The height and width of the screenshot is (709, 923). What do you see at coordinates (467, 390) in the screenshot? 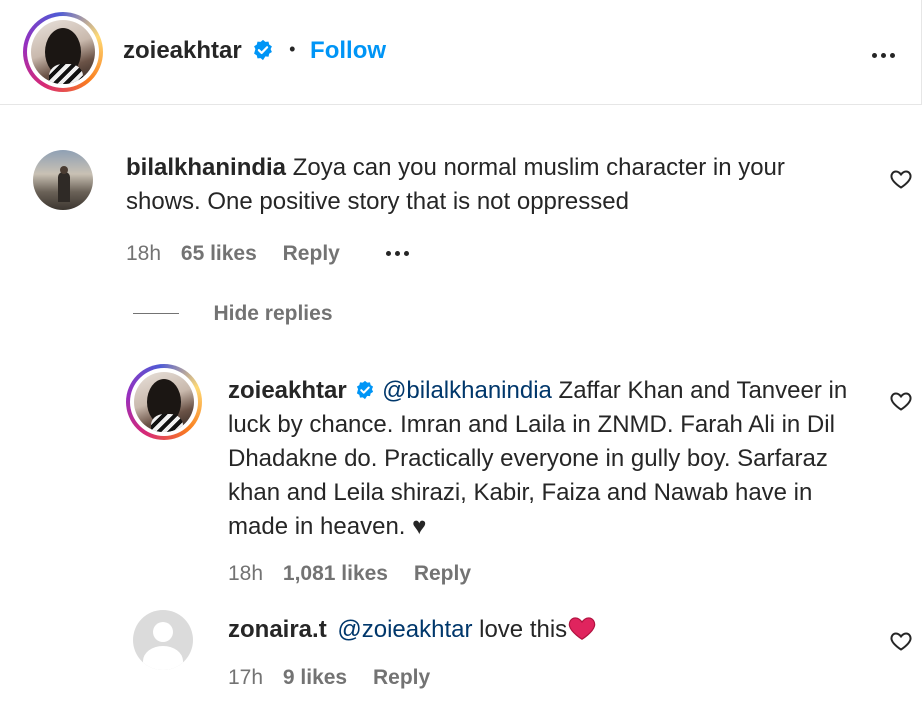
I see `reply-mention-link: @bilalkhanindia` at bounding box center [467, 390].